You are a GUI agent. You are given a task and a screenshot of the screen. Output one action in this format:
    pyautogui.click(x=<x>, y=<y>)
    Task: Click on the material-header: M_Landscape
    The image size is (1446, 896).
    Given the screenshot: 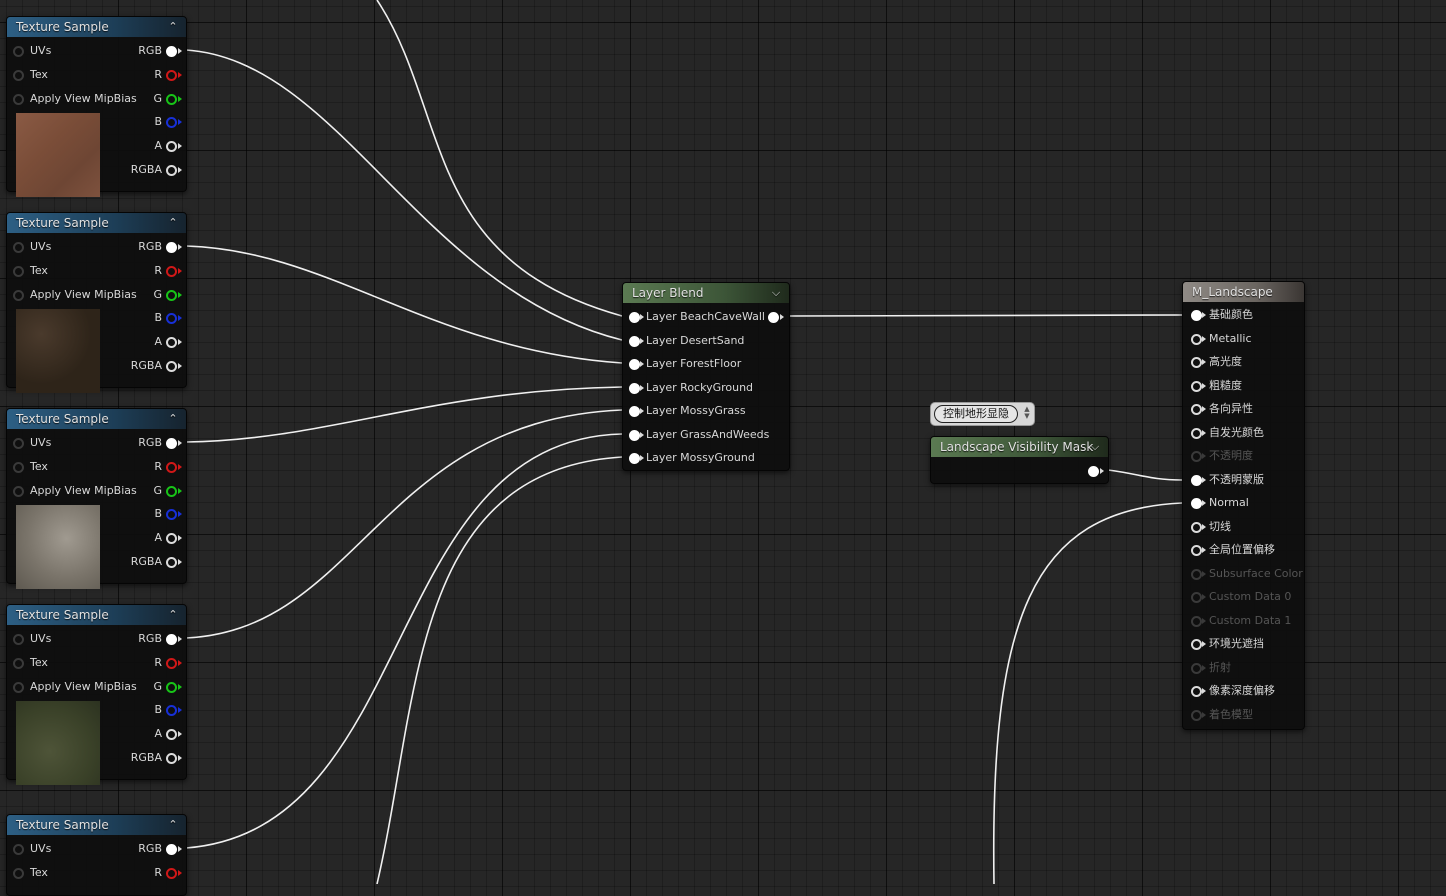 What is the action you would take?
    pyautogui.click(x=1243, y=292)
    